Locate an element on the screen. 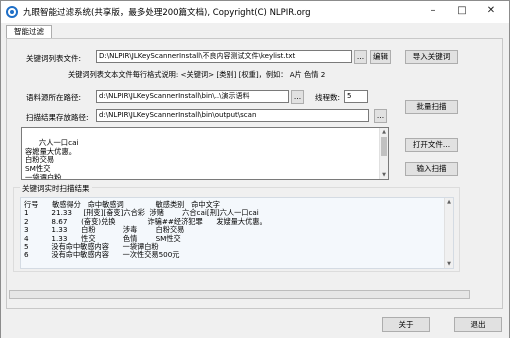 The image size is (510, 338). close-button: ✕ is located at coordinates (491, 11).